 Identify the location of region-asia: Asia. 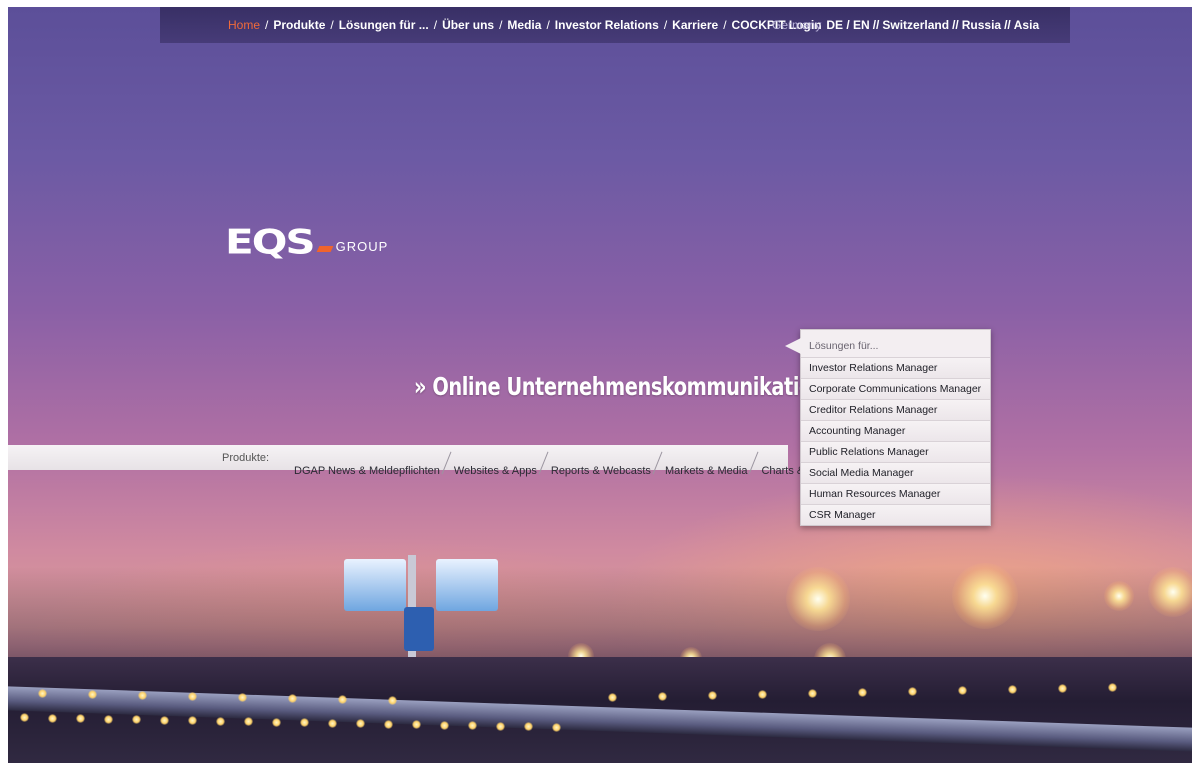
(1026, 25).